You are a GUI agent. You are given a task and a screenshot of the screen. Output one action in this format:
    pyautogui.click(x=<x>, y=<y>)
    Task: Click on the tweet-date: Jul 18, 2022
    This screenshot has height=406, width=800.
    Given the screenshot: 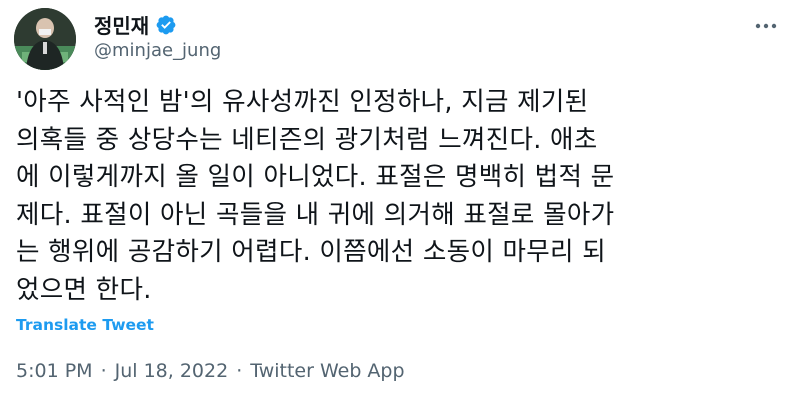 What is the action you would take?
    pyautogui.click(x=172, y=371)
    